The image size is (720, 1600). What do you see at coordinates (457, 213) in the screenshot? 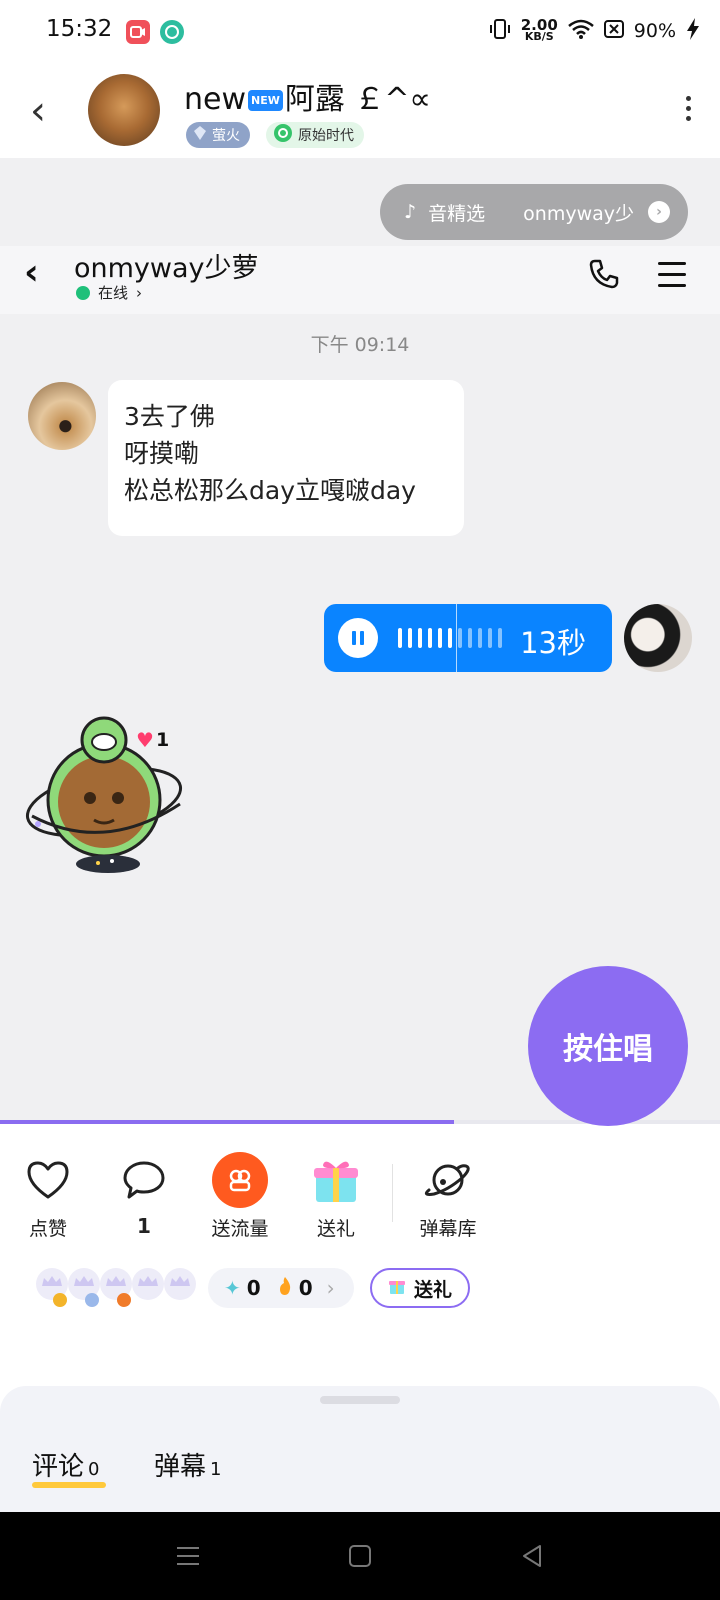
I see `music-label: 音精选` at bounding box center [457, 213].